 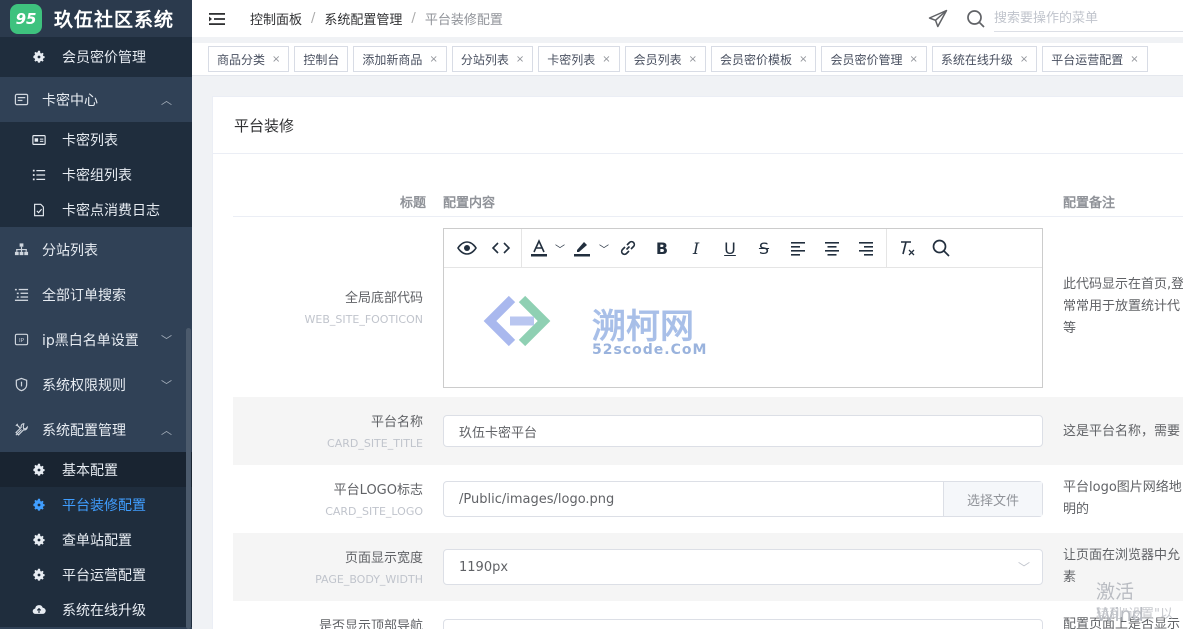 What do you see at coordinates (276, 18) in the screenshot?
I see `breadcrumb-item: 控制面板` at bounding box center [276, 18].